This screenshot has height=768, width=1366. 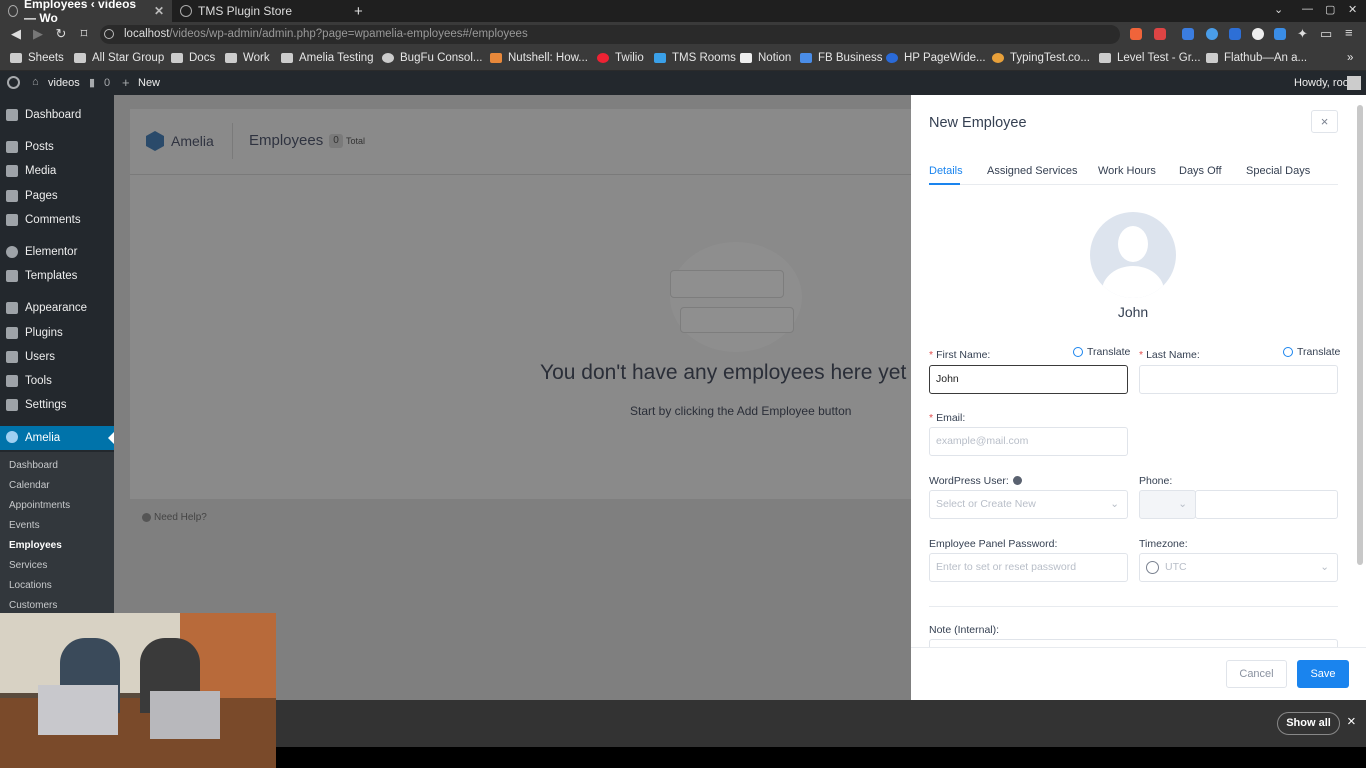 I want to click on bookmark-link: FB Business, so click(x=841, y=58).